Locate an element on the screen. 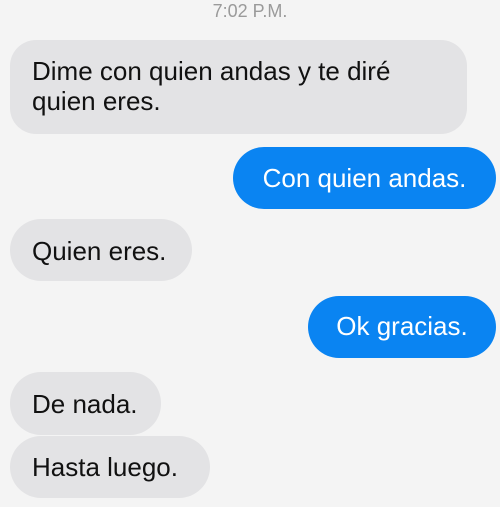 This screenshot has height=507, width=500. message-timestamp: 7:02 P.M. is located at coordinates (250, 11).